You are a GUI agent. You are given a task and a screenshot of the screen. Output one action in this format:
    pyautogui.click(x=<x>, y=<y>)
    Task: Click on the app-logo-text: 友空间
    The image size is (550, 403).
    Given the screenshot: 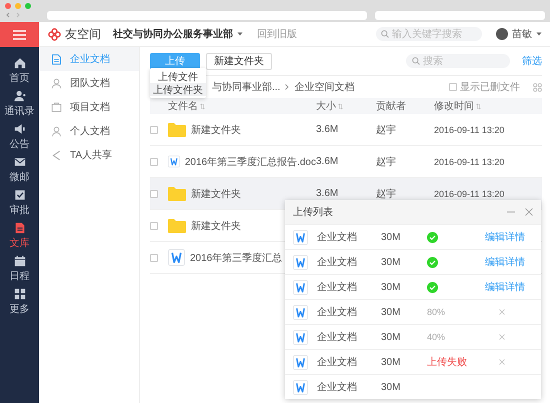 What is the action you would take?
    pyautogui.click(x=83, y=34)
    